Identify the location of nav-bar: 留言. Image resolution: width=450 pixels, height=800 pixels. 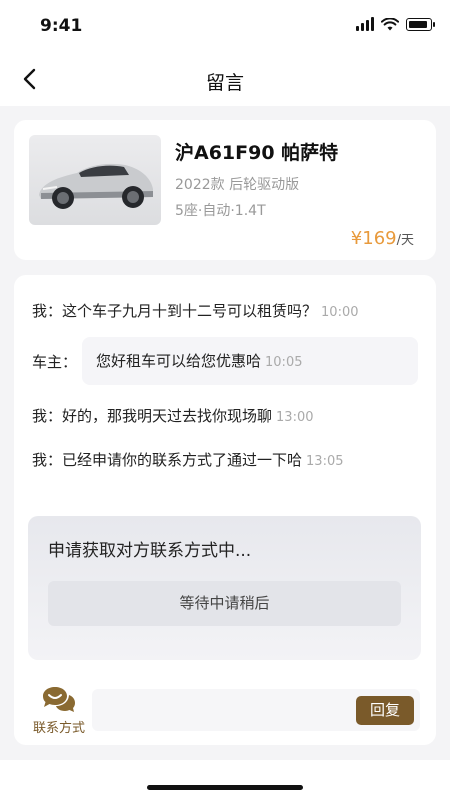
(225, 81).